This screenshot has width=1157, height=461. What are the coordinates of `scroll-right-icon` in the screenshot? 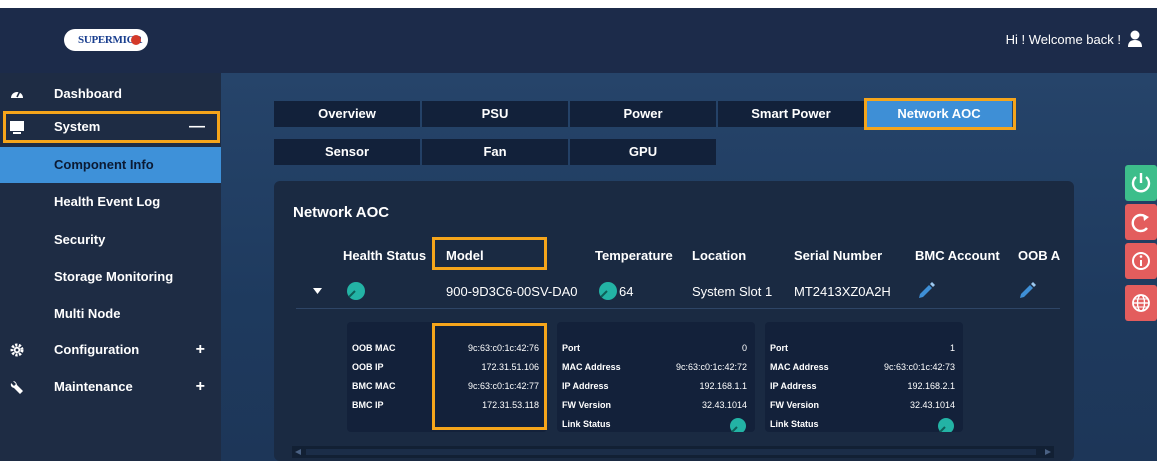 It's located at (1048, 452).